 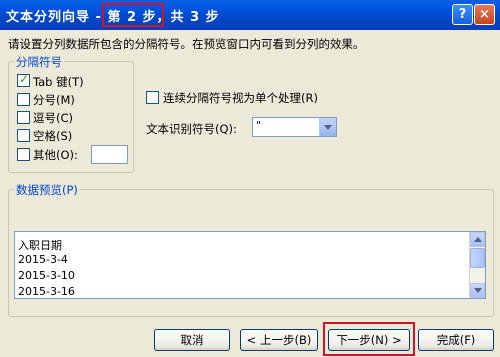 What do you see at coordinates (477, 239) in the screenshot?
I see `scroll-up-icon` at bounding box center [477, 239].